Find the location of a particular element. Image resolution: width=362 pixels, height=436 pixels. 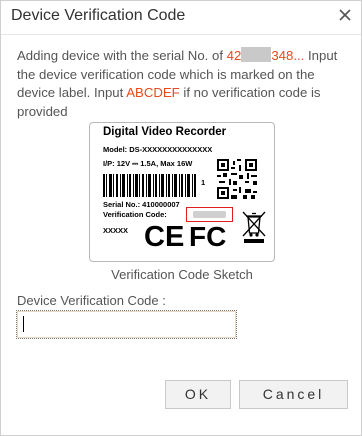

sketch-caption: Verification Code Sketch is located at coordinates (182, 274).